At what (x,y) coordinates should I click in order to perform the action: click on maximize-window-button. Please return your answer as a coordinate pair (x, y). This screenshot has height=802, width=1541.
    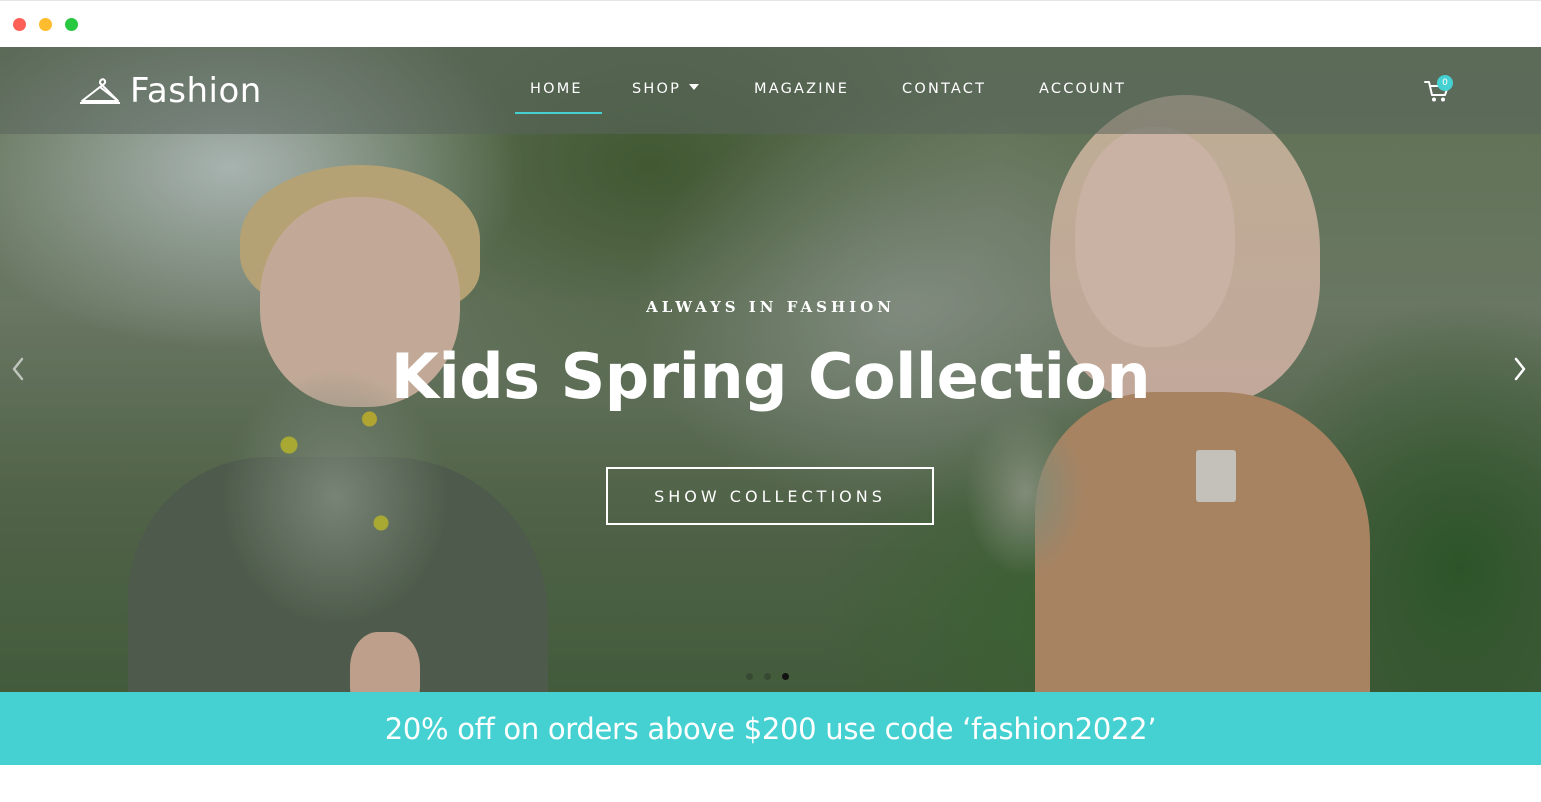
    Looking at the image, I should click on (71, 24).